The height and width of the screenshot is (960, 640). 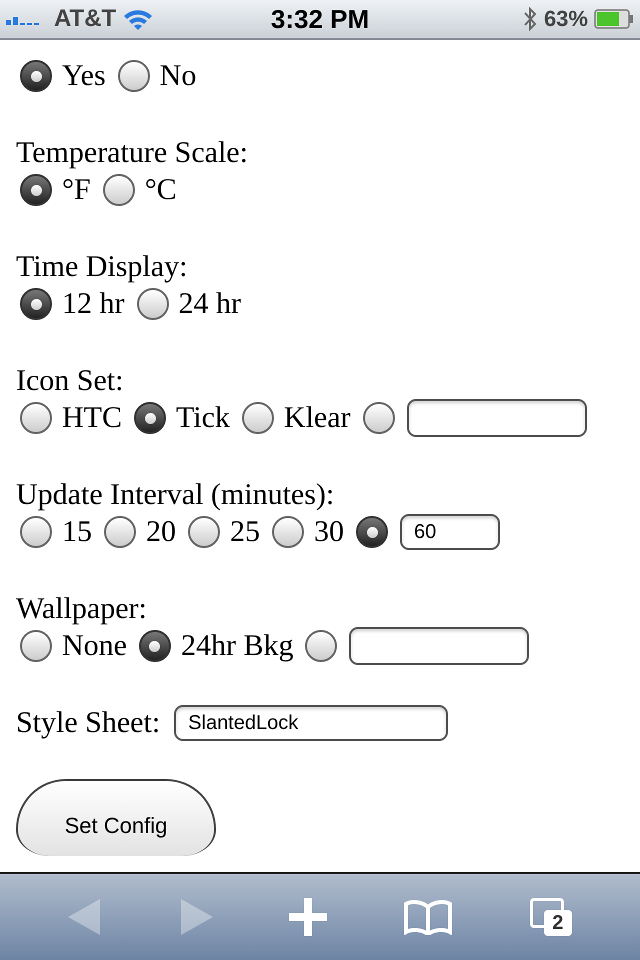 What do you see at coordinates (450, 532) in the screenshot?
I see `input-field: 60` at bounding box center [450, 532].